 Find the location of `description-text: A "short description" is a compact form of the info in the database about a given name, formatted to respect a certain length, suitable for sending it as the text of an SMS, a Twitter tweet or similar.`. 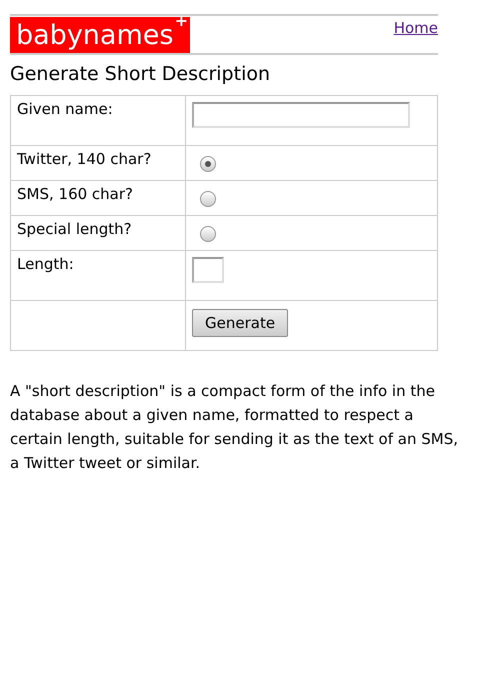

description-text: A "short description" is a compact form of the info in the database about a given name, formatted to respect a certain length, suitable for sending it as the text of an SMS, a Twitter tweet or similar. is located at coordinates (234, 427).